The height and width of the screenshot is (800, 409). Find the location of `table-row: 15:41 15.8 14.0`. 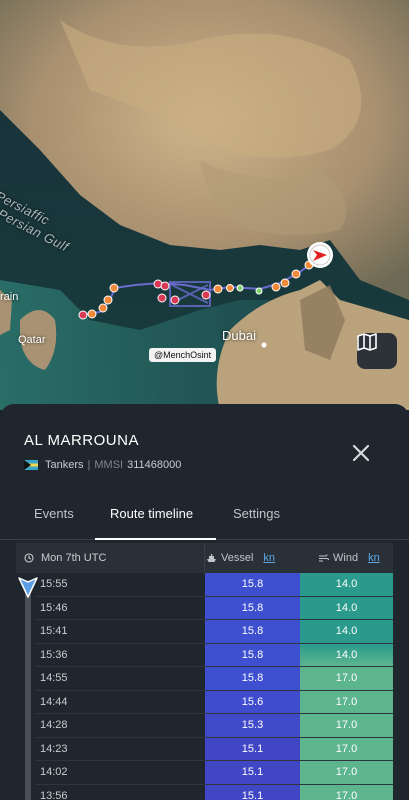

table-row: 15:41 15.8 14.0 is located at coordinates (214, 632).